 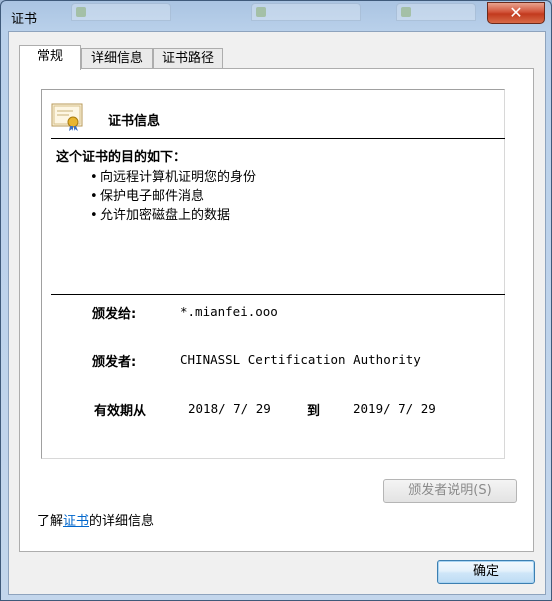 I want to click on learn-more-suffix: 的详细信息, so click(x=122, y=521).